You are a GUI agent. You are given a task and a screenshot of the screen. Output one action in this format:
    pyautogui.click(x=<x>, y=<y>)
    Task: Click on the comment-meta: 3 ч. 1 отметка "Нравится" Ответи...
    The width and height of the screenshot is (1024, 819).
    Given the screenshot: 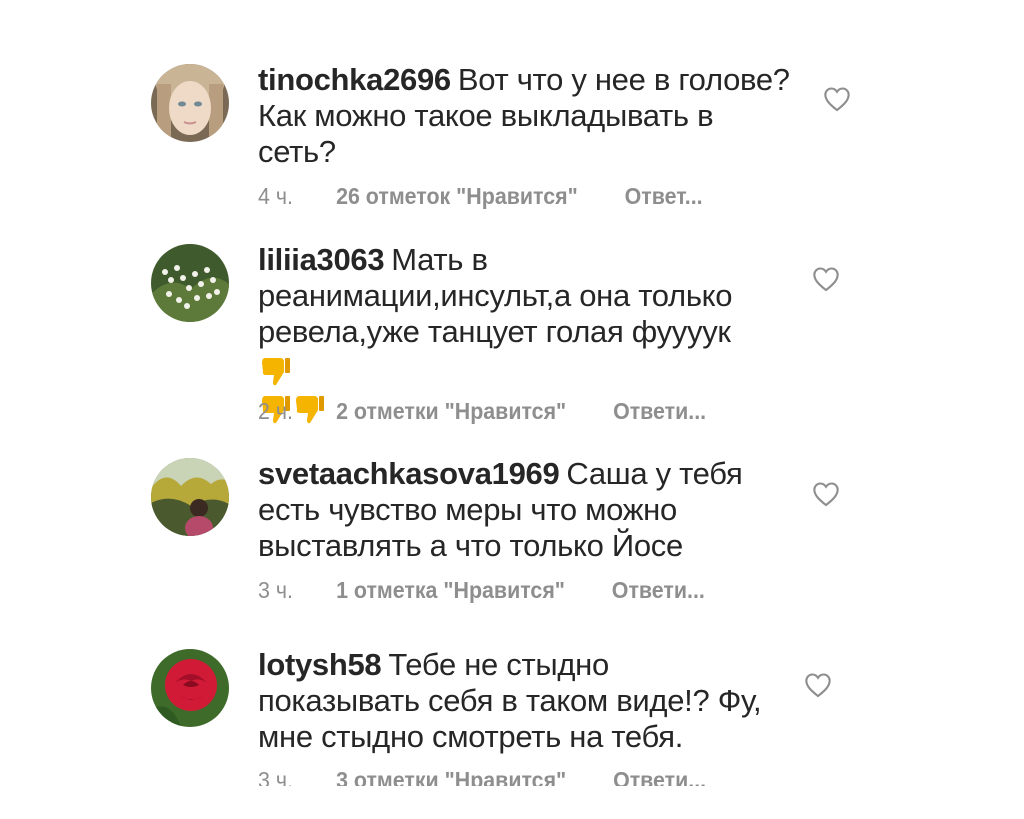 What is the action you would take?
    pyautogui.click(x=481, y=590)
    